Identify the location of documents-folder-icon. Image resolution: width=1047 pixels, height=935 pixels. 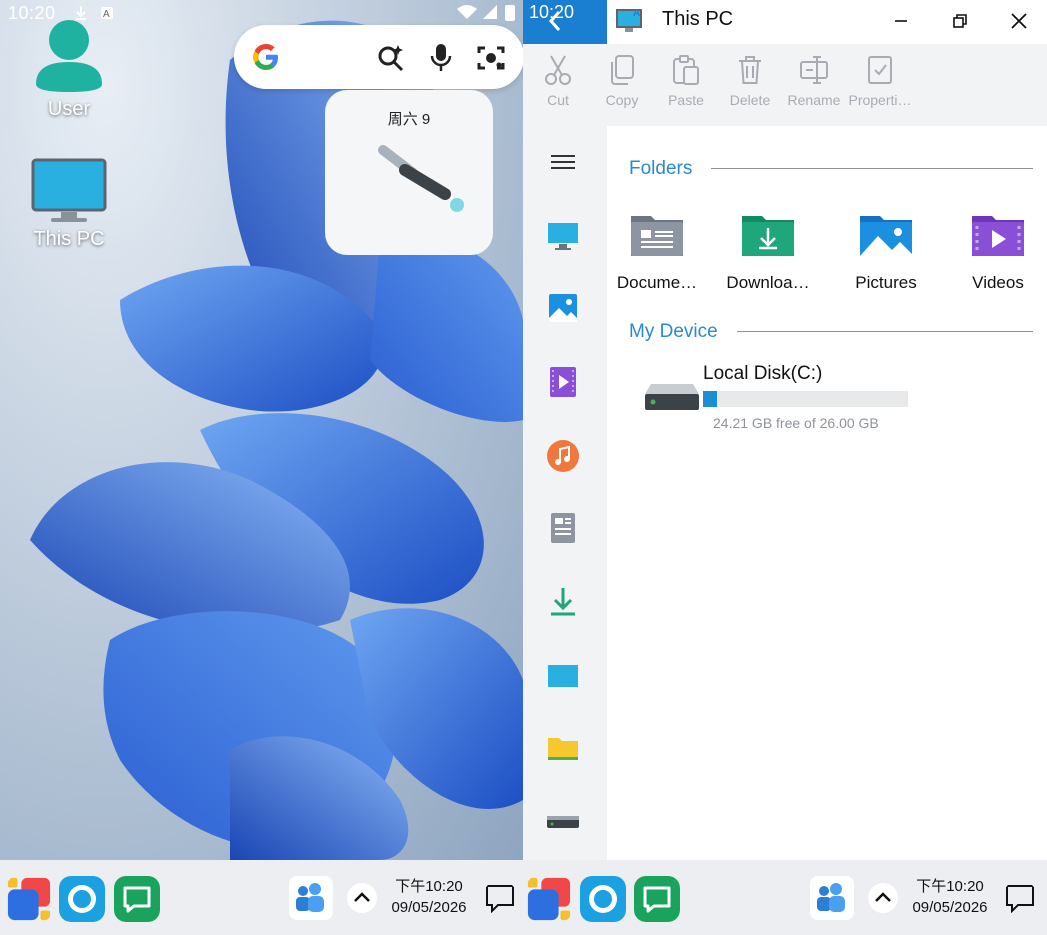
(657, 236).